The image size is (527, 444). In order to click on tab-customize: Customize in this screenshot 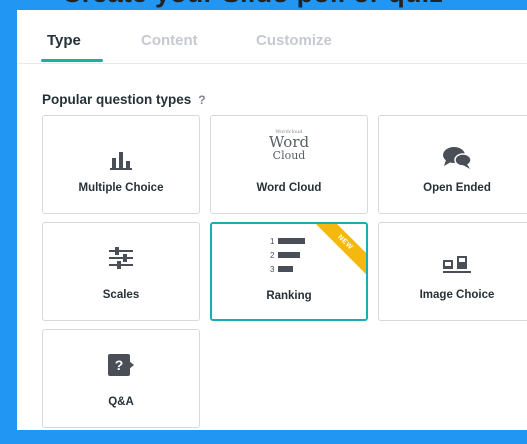, I will do `click(294, 40)`.